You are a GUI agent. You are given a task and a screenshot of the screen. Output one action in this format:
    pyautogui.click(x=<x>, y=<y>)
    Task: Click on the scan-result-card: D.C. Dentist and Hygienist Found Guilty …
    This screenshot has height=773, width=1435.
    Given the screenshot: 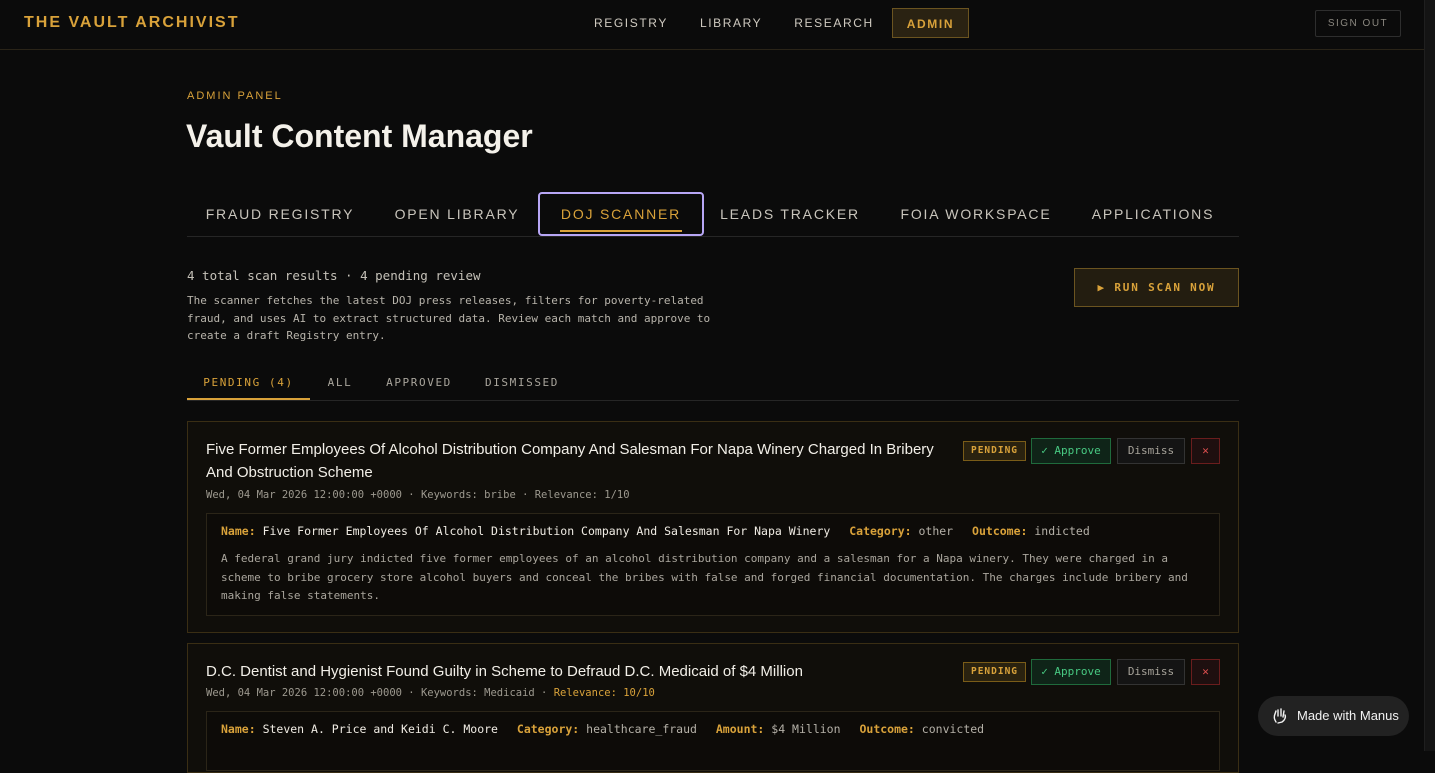 What is the action you would take?
    pyautogui.click(x=713, y=708)
    